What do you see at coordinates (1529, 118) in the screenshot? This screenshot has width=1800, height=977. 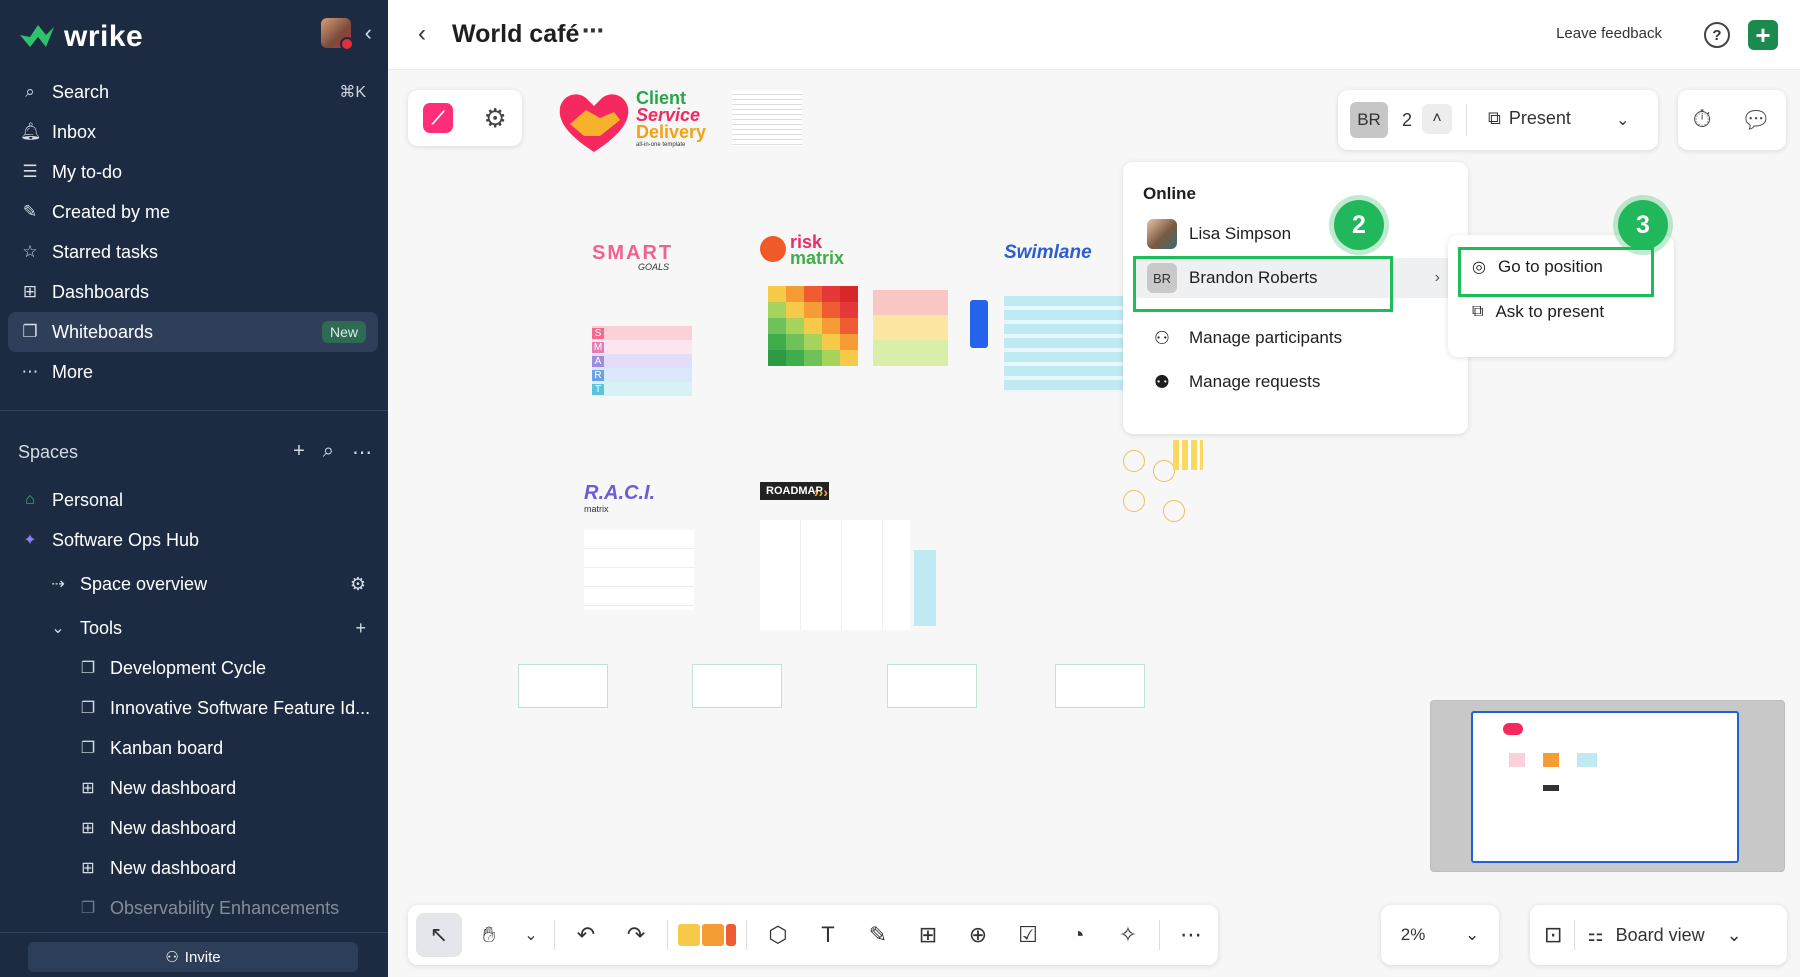 I see `present-button: ⧉ Present` at bounding box center [1529, 118].